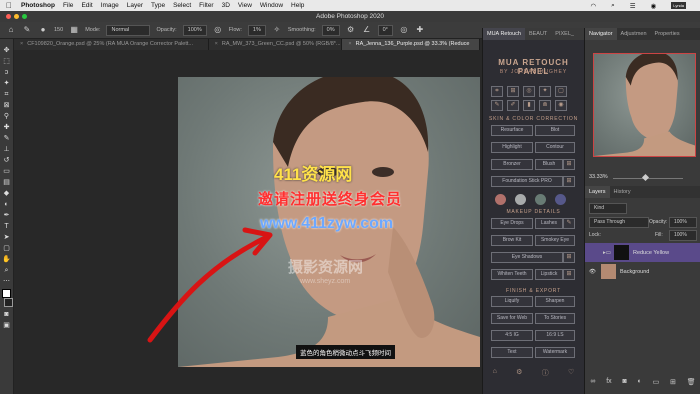 This screenshot has height=394, width=700. I want to click on highlight-button: Highlight, so click(512, 147).